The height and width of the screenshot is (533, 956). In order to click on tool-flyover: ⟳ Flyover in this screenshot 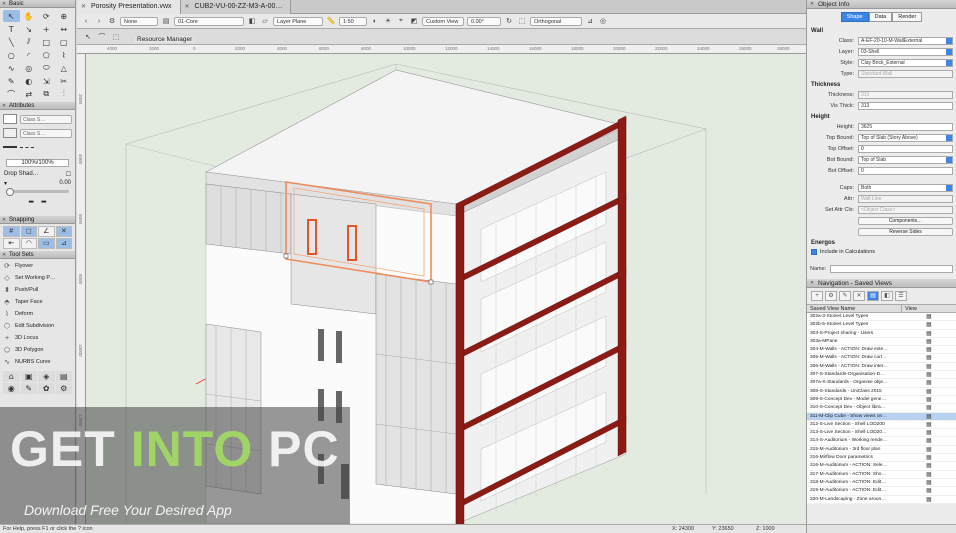, I will do `click(37, 266)`.